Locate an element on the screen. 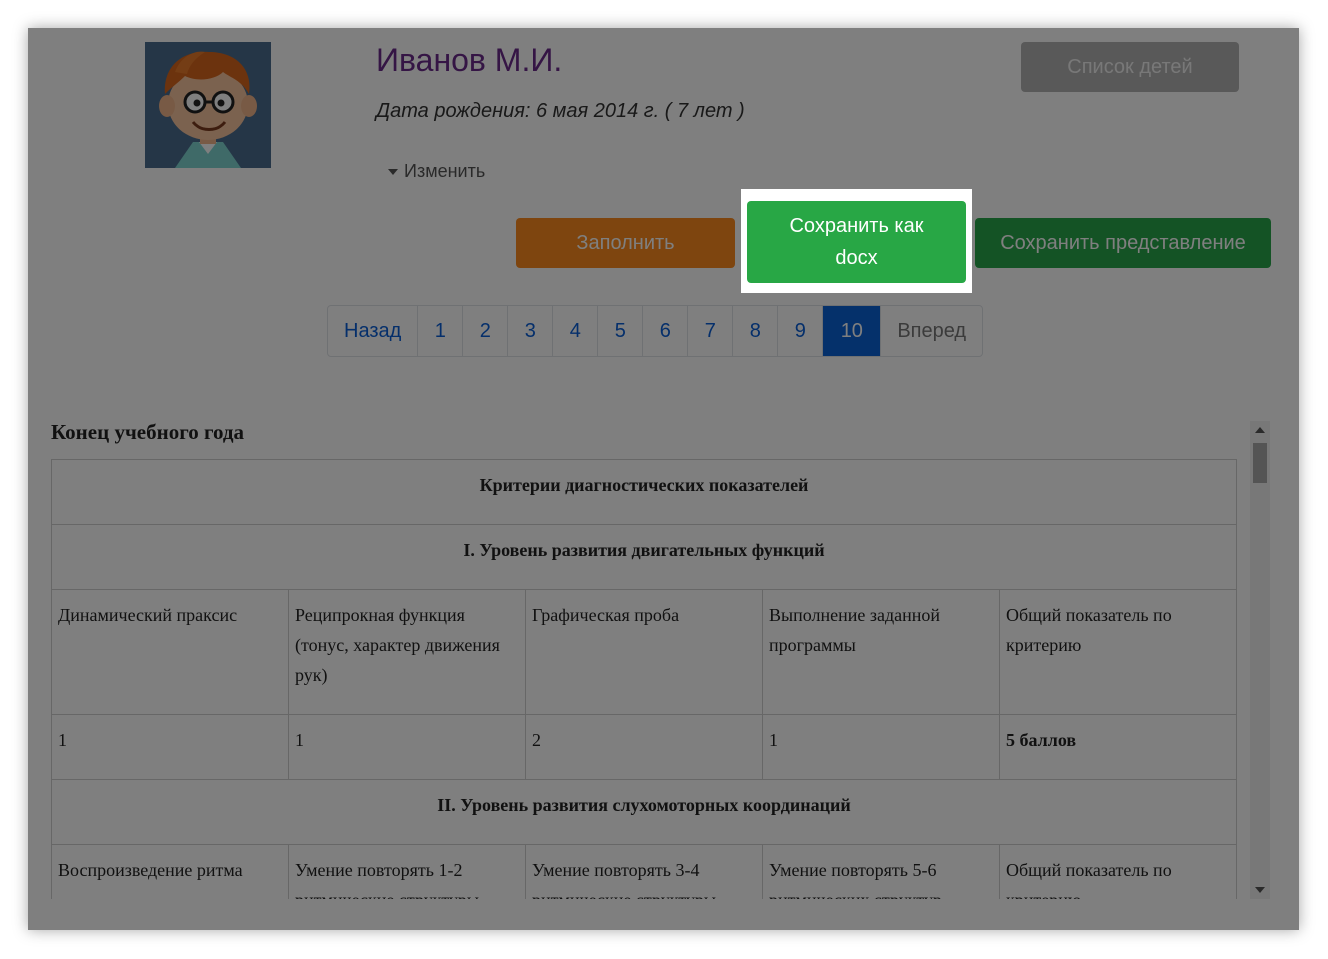 This screenshot has width=1328, height=959. pagination: Назад 1 2 3 4 5 6 7 8 9 10 Вперед is located at coordinates (655, 331).